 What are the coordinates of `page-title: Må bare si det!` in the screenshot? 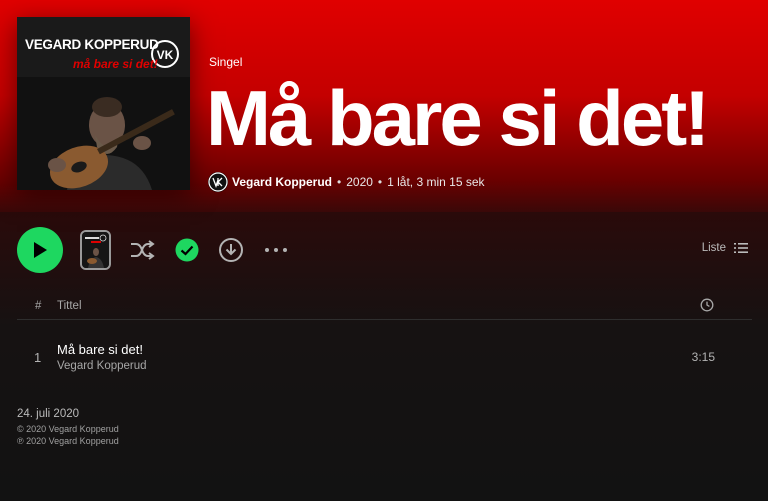 It's located at (458, 118).